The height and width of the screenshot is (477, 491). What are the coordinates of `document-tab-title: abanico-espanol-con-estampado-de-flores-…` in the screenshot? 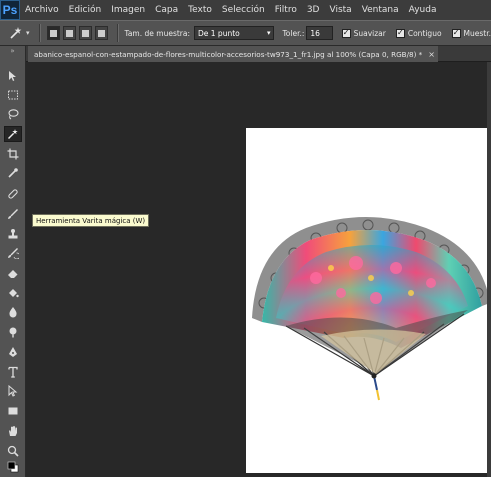 It's located at (228, 54).